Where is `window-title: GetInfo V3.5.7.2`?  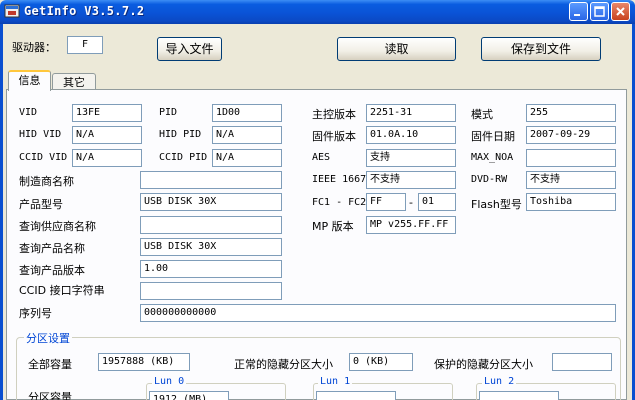 window-title: GetInfo V3.5.7.2 is located at coordinates (84, 11).